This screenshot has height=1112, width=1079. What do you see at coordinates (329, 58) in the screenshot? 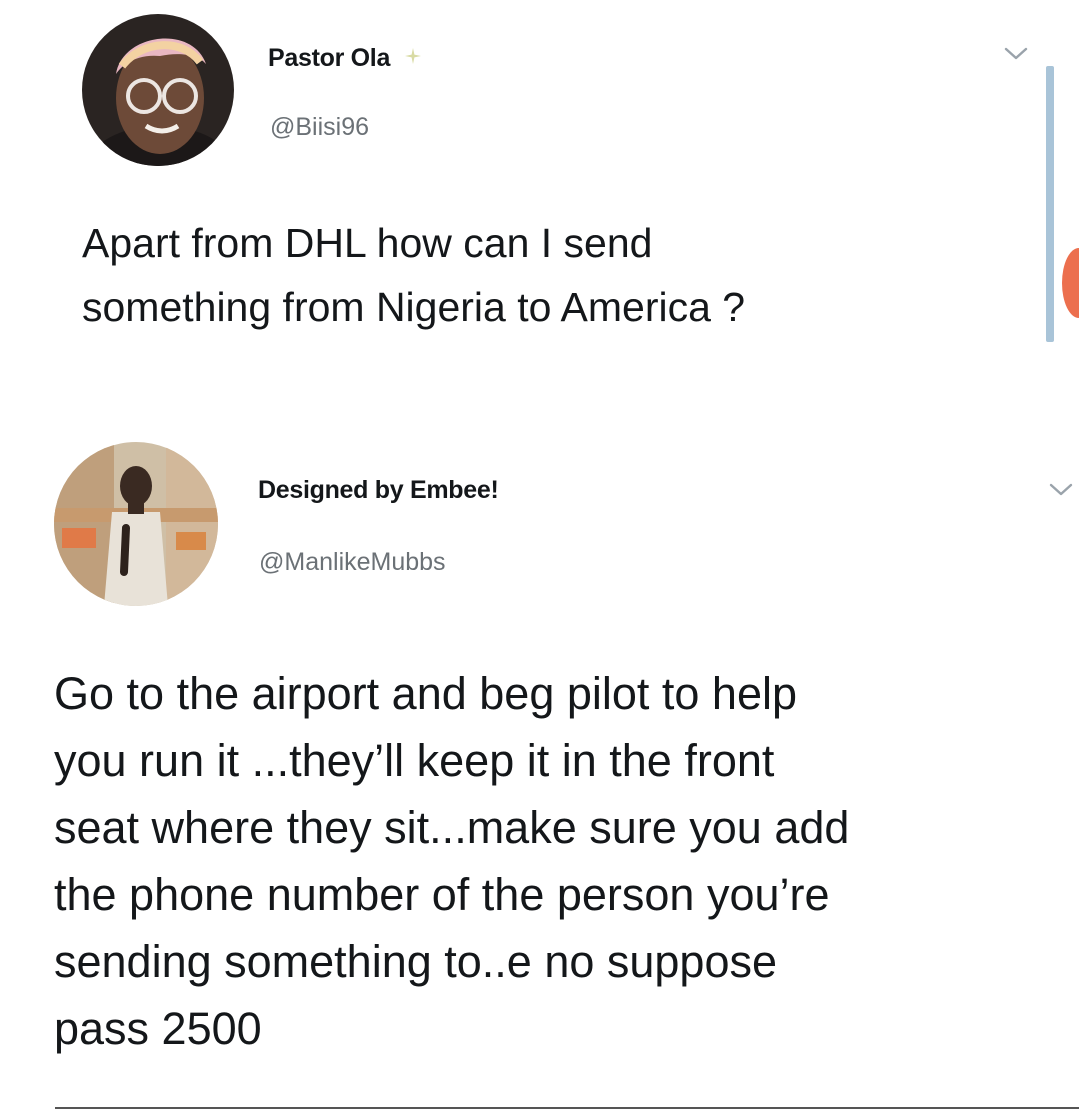
I see `display-name-text: Pastor Ola` at bounding box center [329, 58].